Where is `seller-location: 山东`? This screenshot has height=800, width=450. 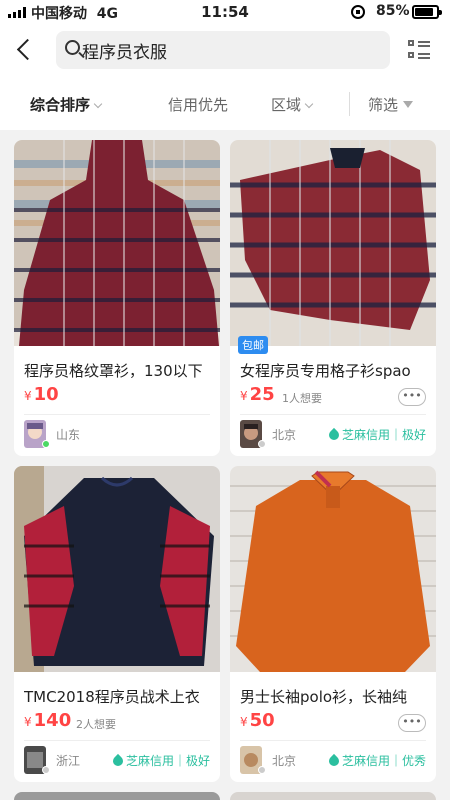
seller-location: 山东 is located at coordinates (68, 435).